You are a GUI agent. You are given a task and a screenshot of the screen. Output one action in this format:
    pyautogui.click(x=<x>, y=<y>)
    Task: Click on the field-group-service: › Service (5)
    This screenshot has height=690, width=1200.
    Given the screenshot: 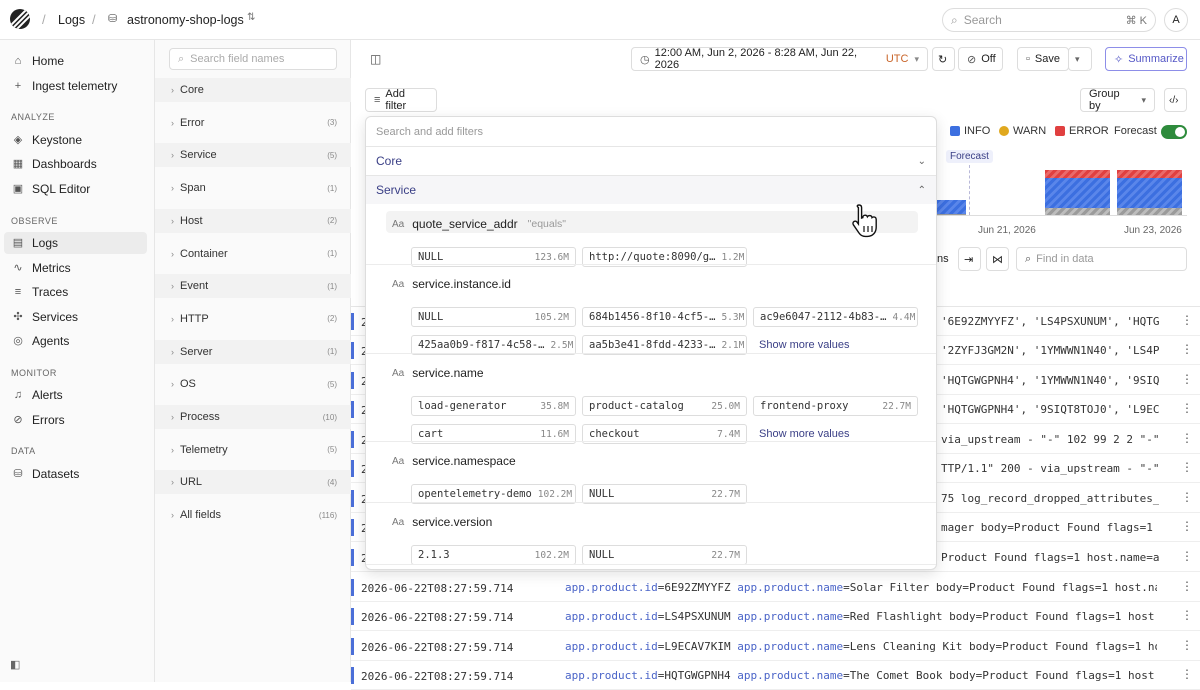 What is the action you would take?
    pyautogui.click(x=253, y=155)
    